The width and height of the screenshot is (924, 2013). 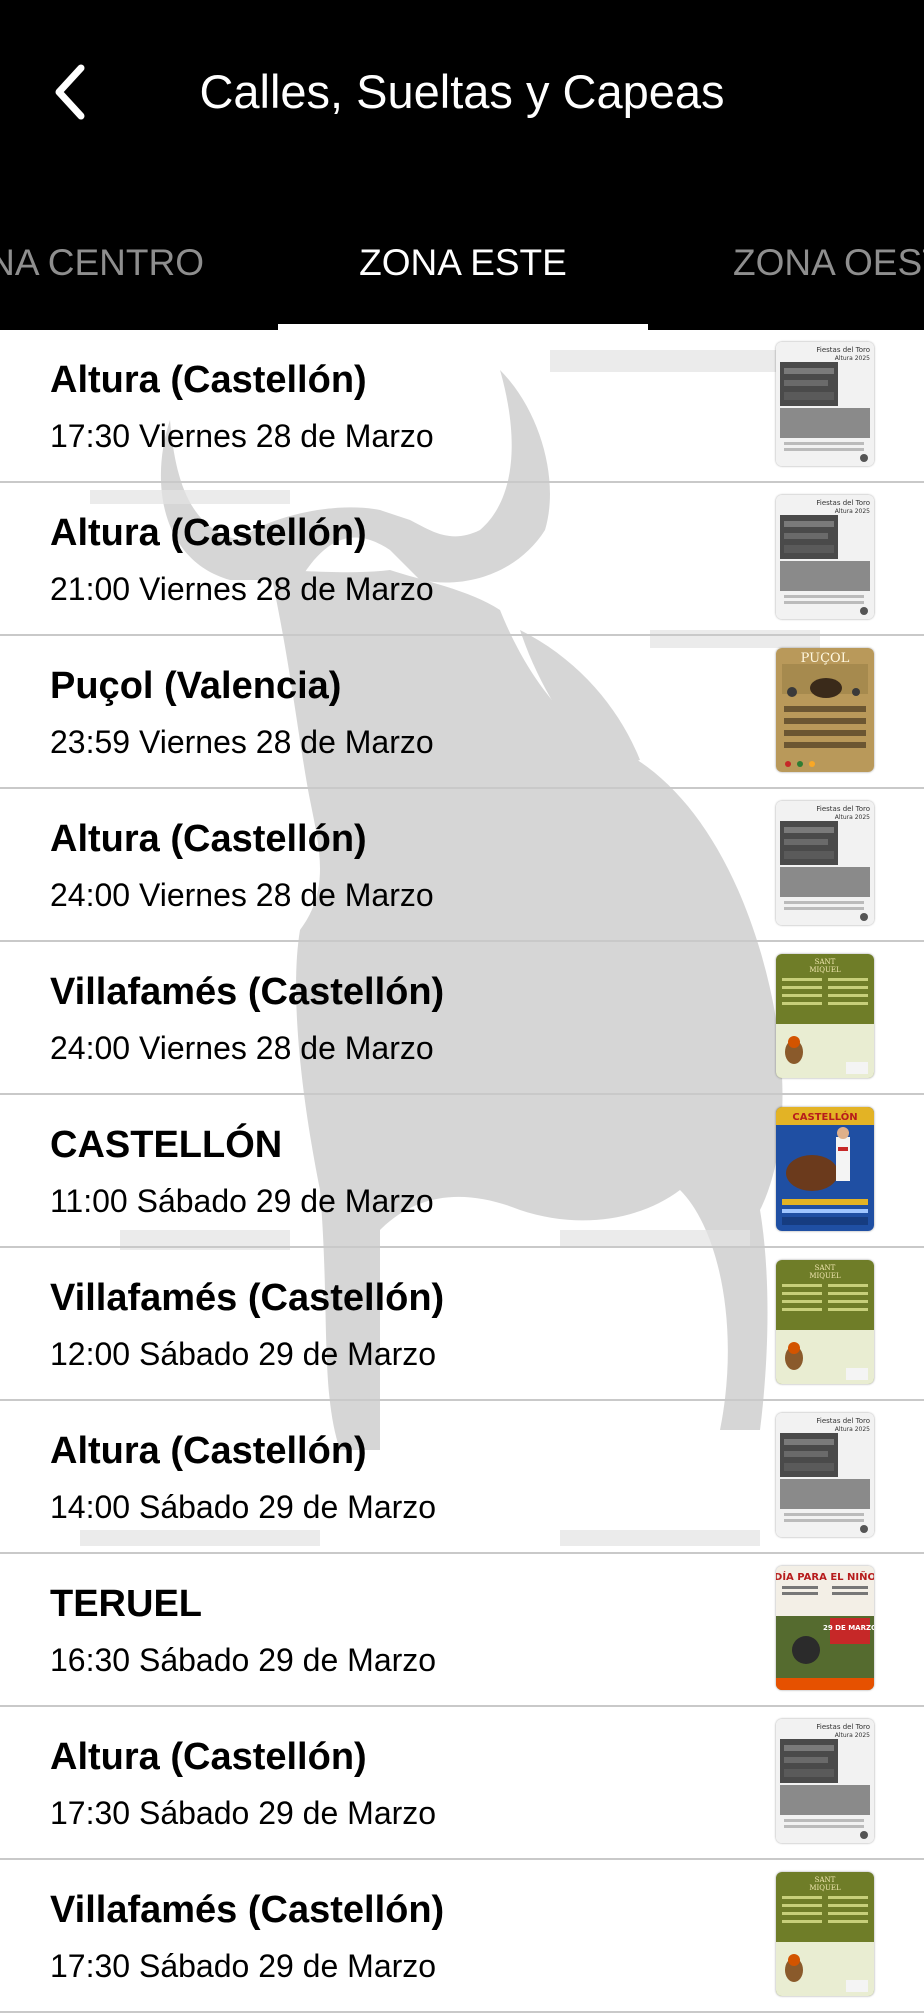 What do you see at coordinates (242, 436) in the screenshot?
I see `event-datetime: 17:30 Viernes 28 de Marzo` at bounding box center [242, 436].